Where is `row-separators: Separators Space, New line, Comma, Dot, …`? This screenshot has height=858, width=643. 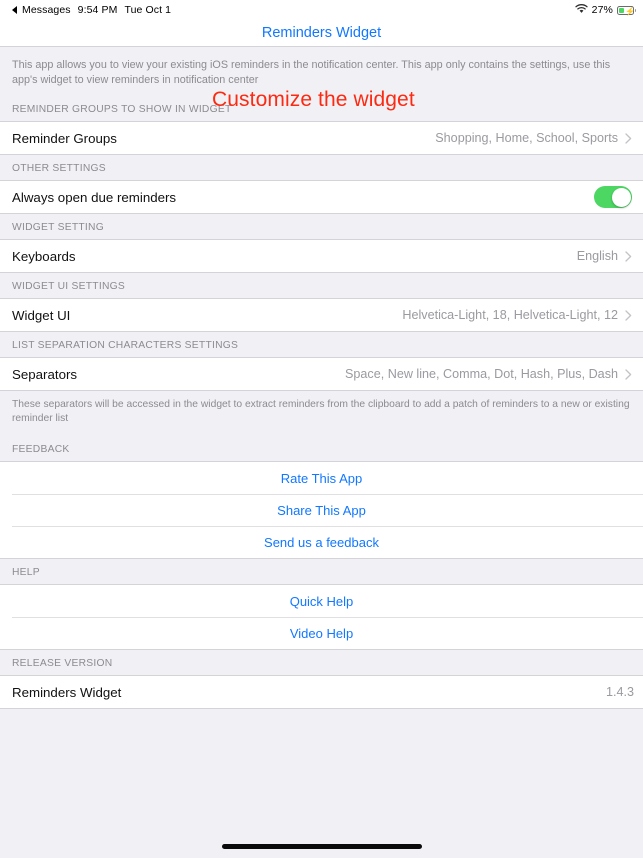
row-separators: Separators Space, New line, Comma, Dot, … is located at coordinates (321, 374).